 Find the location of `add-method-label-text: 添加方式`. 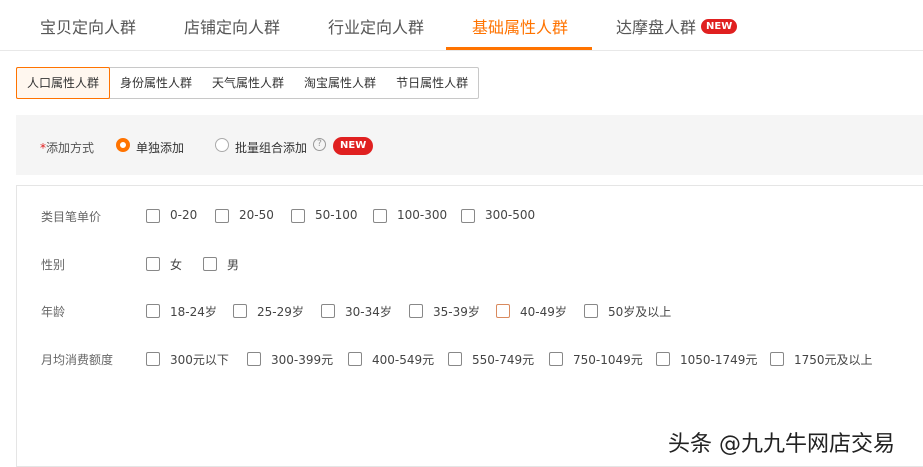

add-method-label-text: 添加方式 is located at coordinates (70, 148).